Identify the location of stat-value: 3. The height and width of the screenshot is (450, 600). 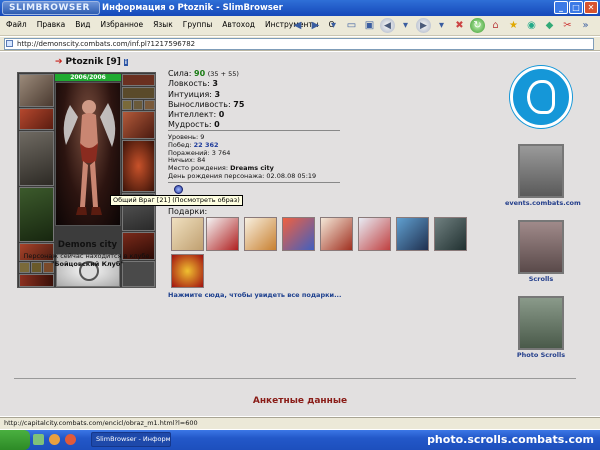
(215, 84).